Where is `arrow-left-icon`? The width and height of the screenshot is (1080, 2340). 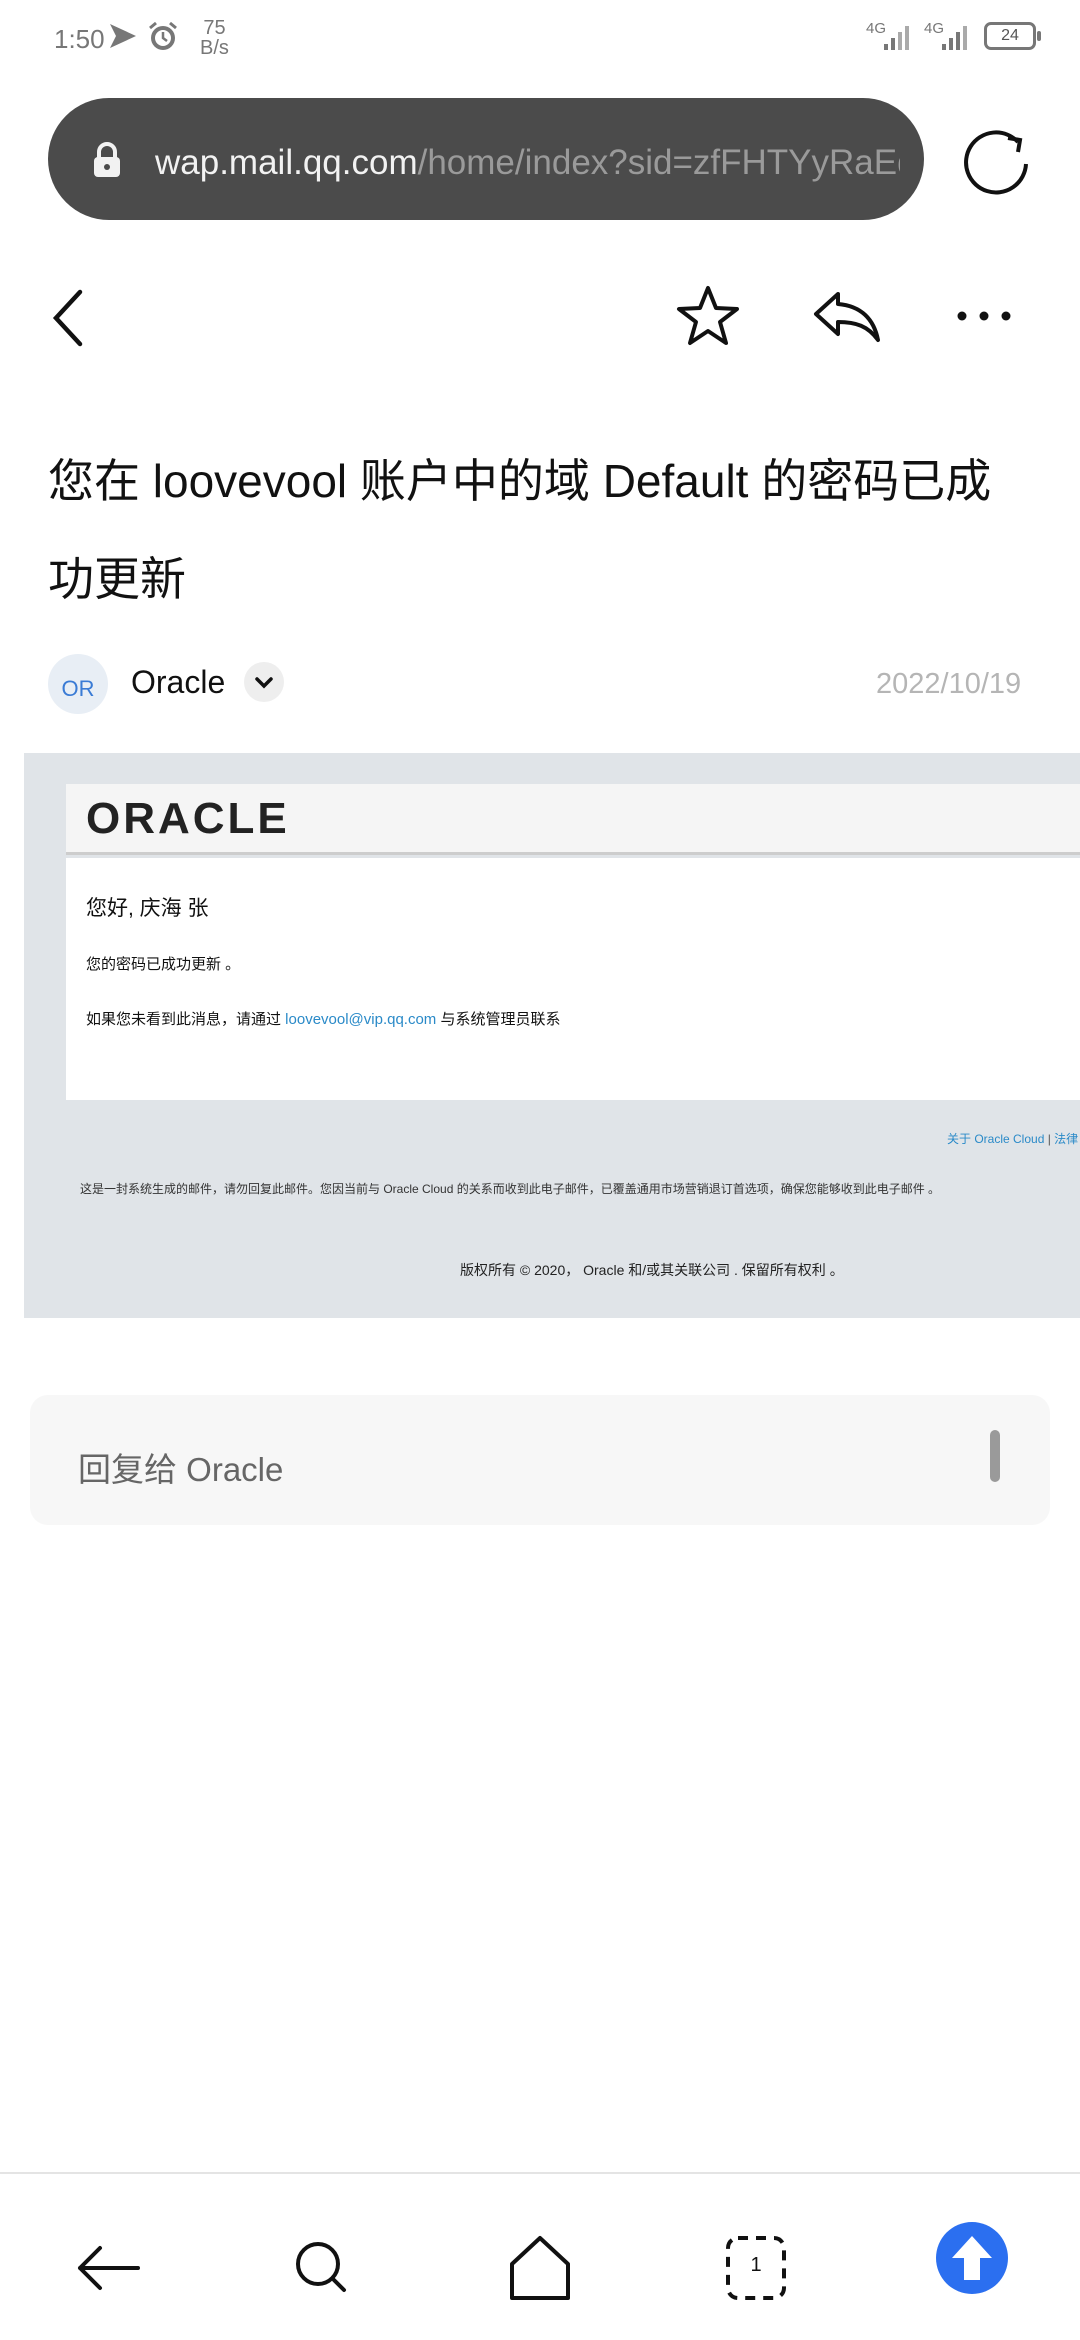
arrow-left-icon is located at coordinates (109, 2268).